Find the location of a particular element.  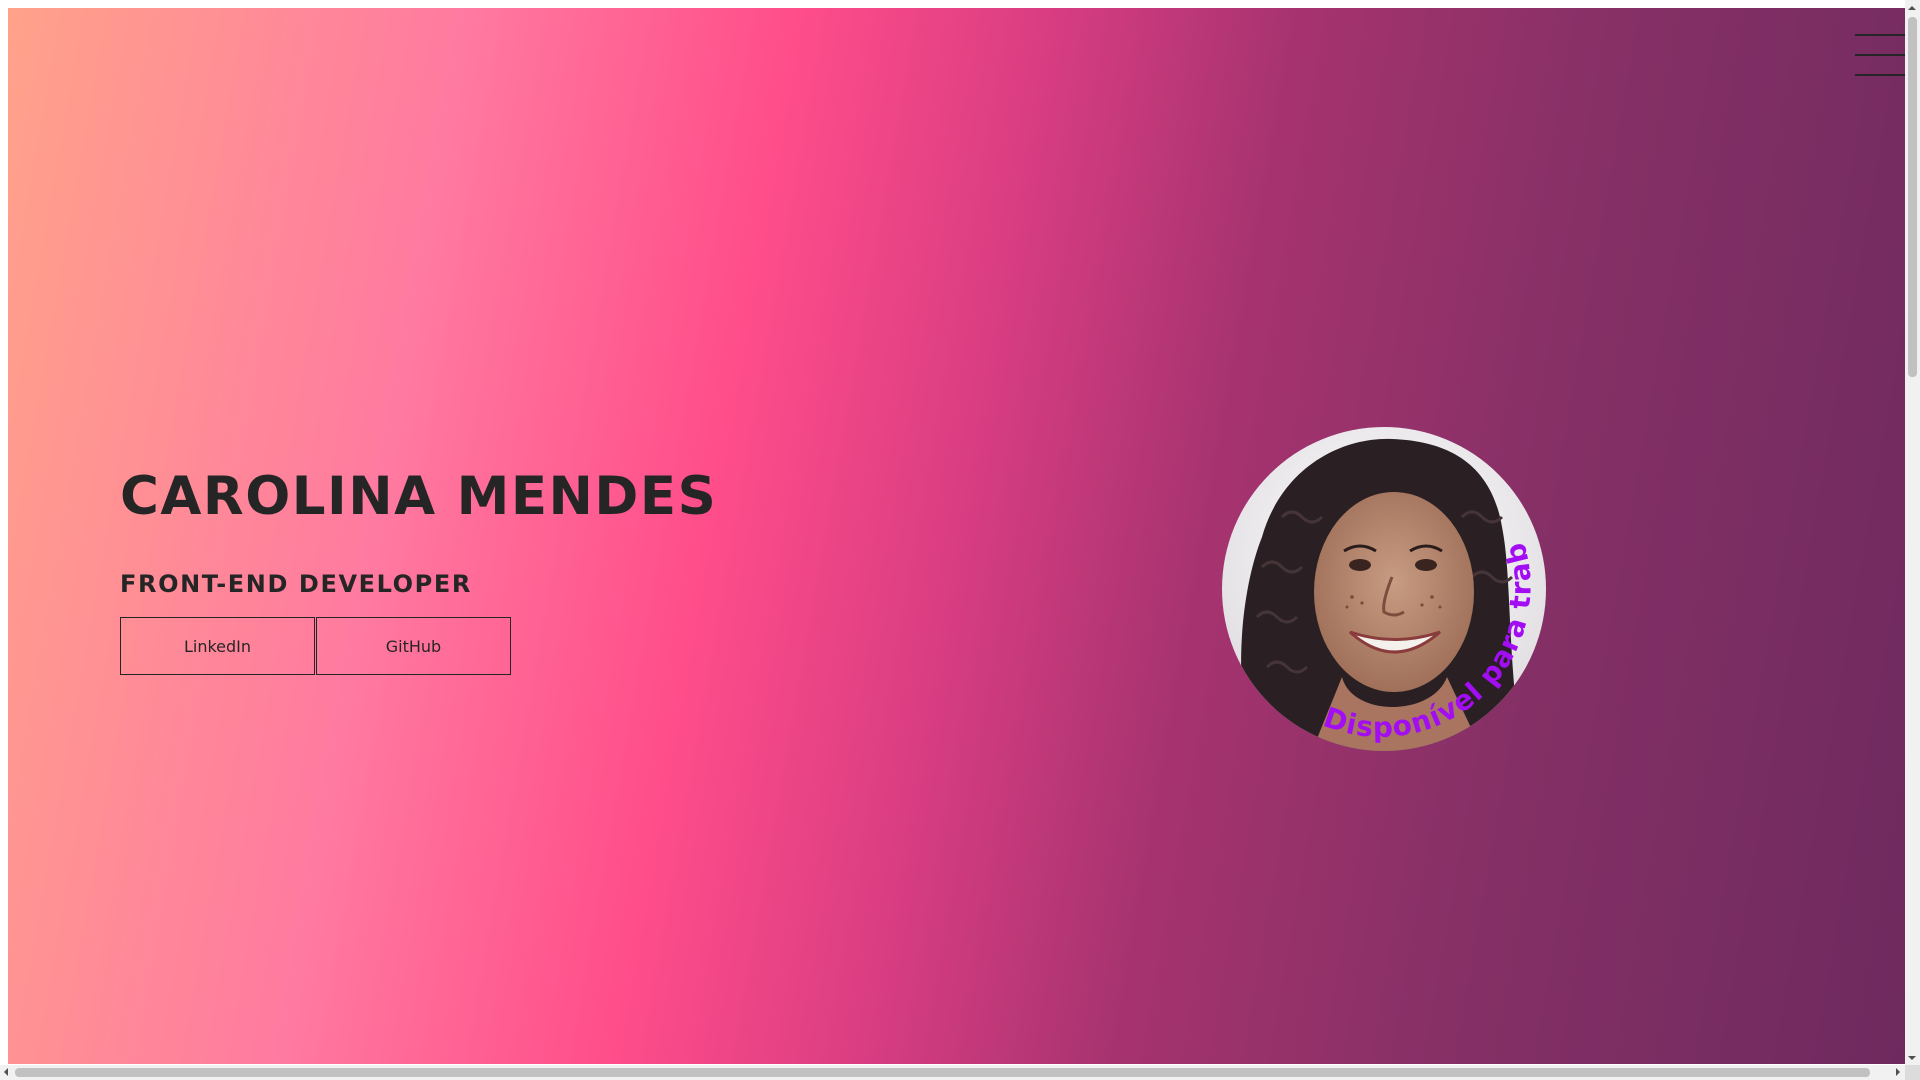

avatar: Disponível para trabalhar is located at coordinates (1384, 589).